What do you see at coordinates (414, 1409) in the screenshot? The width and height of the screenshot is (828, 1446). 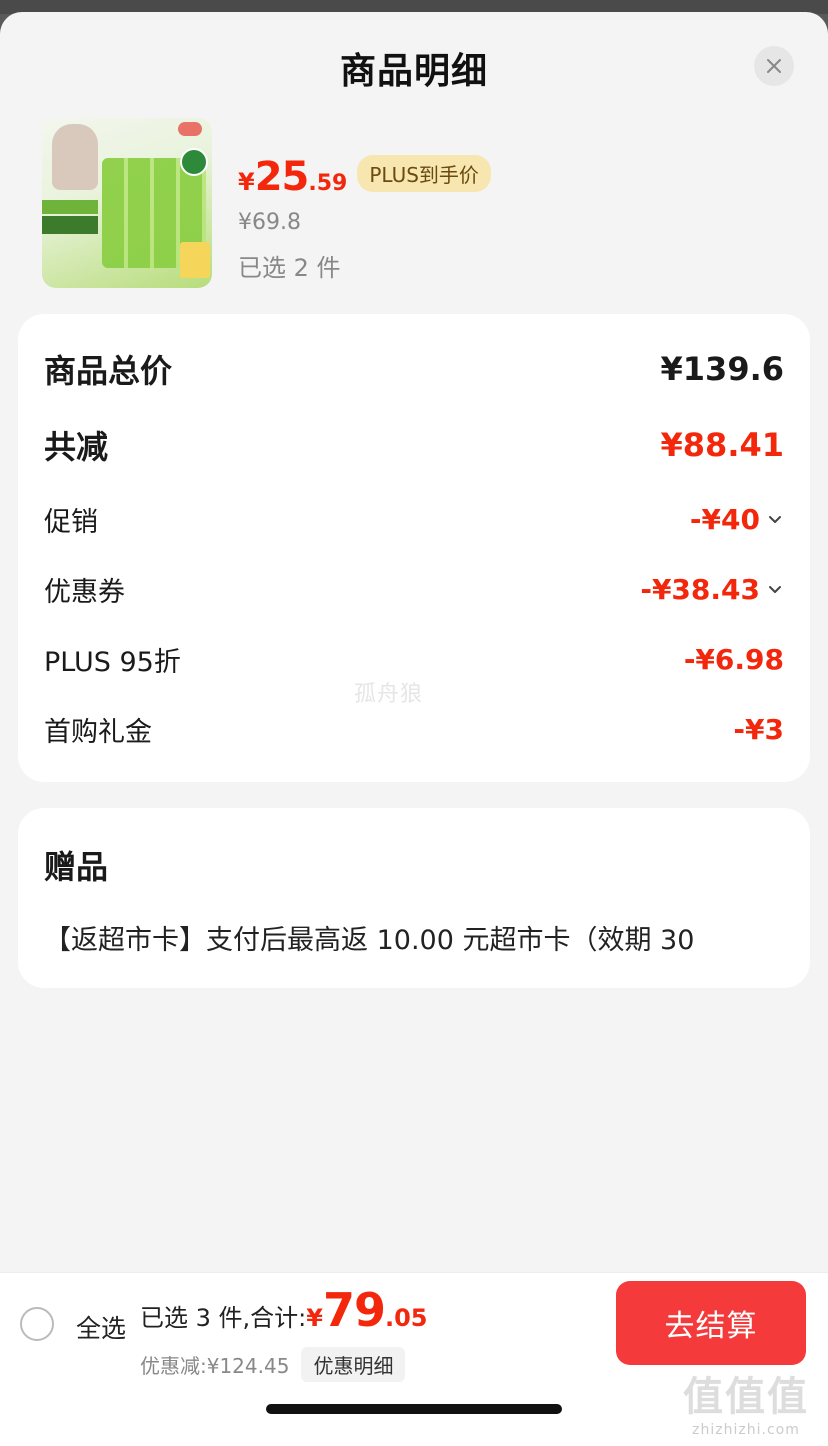 I see `home-indicator` at bounding box center [414, 1409].